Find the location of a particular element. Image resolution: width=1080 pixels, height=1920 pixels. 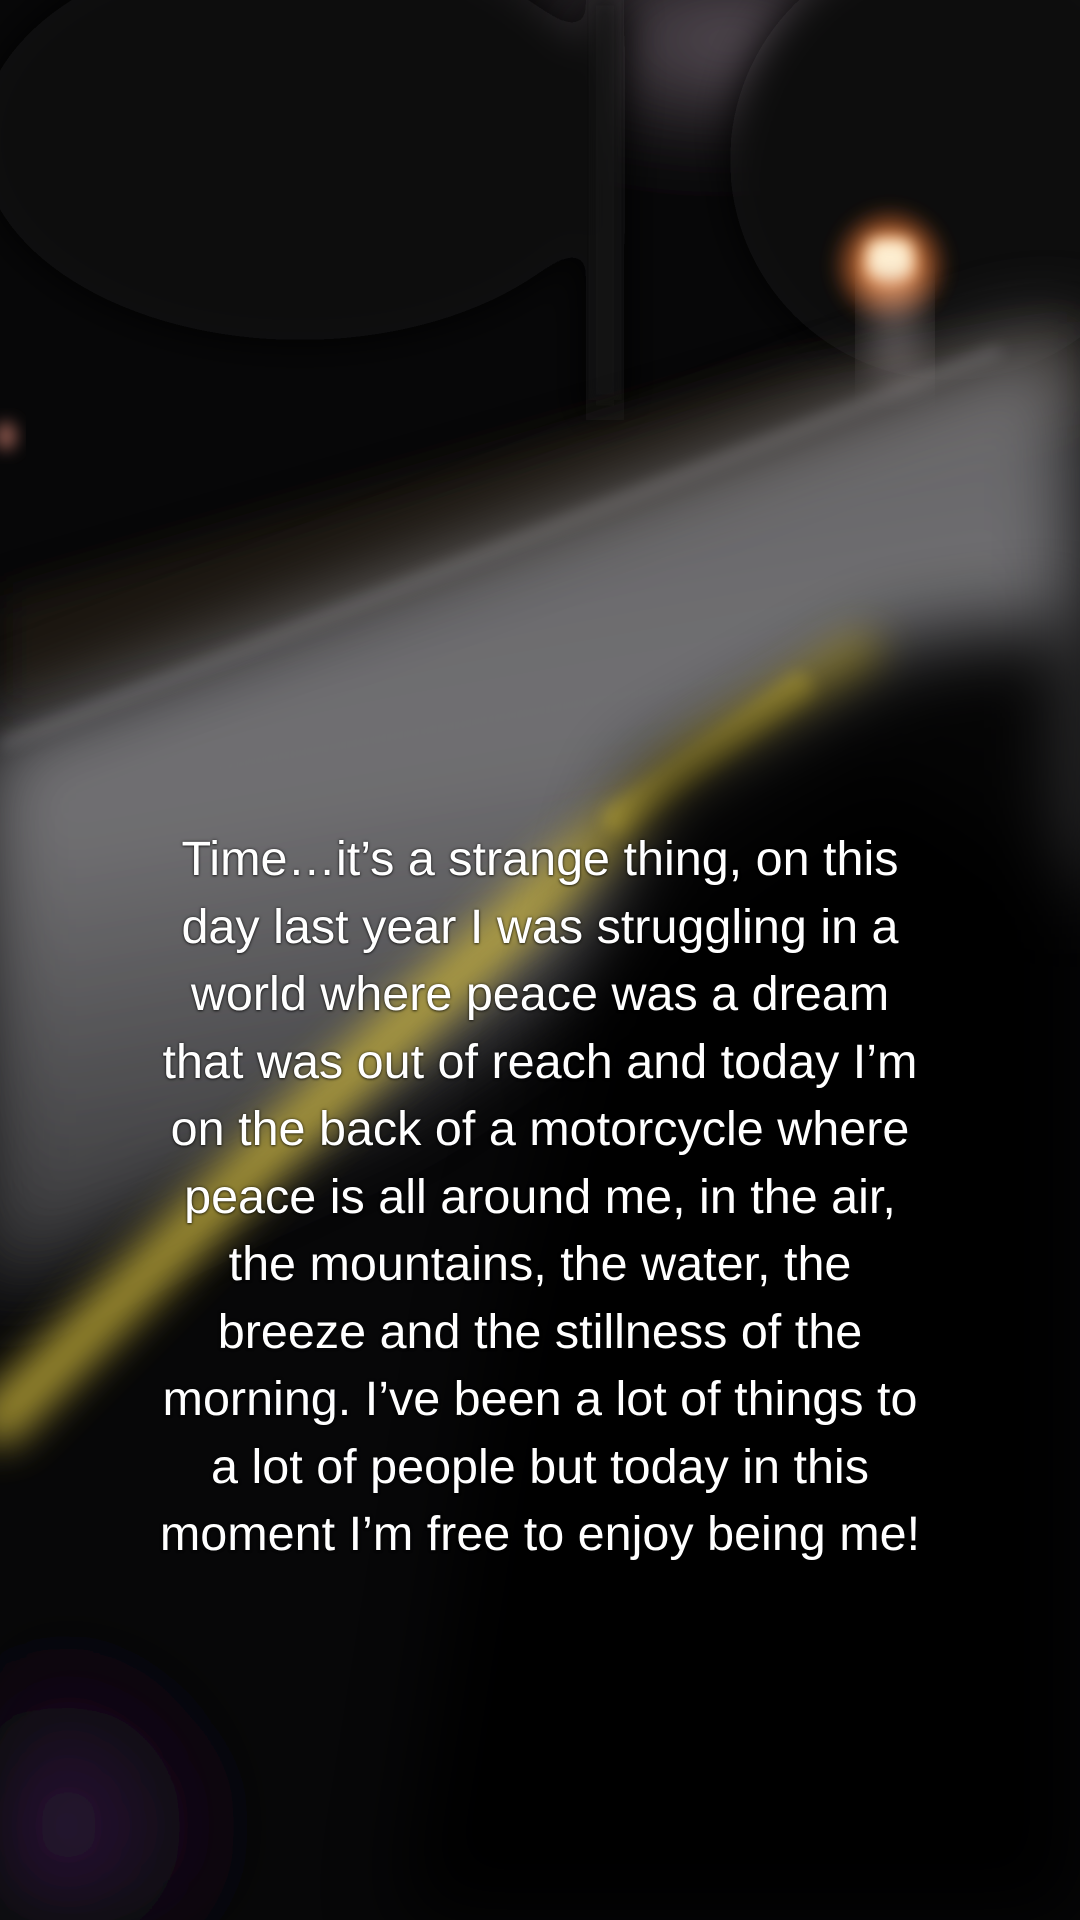

caption-line: morning. I’ve been a lot of things to is located at coordinates (540, 1399).